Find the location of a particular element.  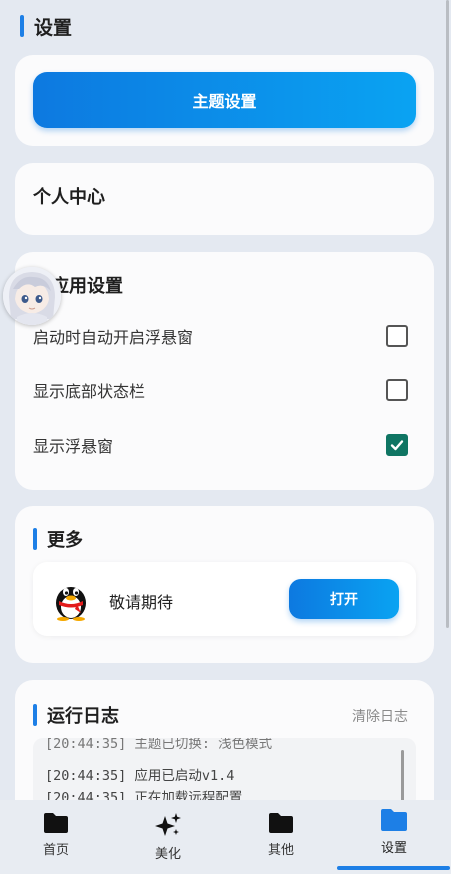

nav-active-indicator is located at coordinates (393, 868).